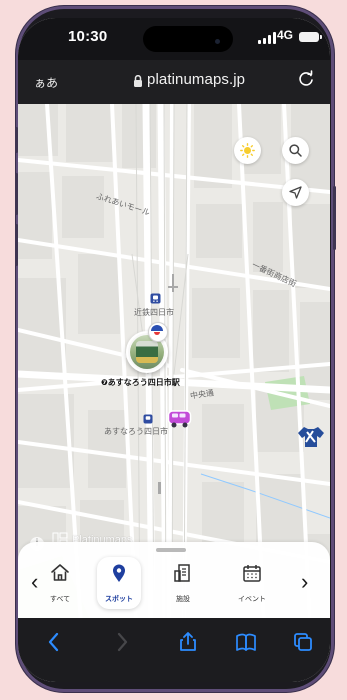 The image size is (347, 700). What do you see at coordinates (136, 431) in the screenshot?
I see `station-label-asunarou: あすなろう四日市` at bounding box center [136, 431].